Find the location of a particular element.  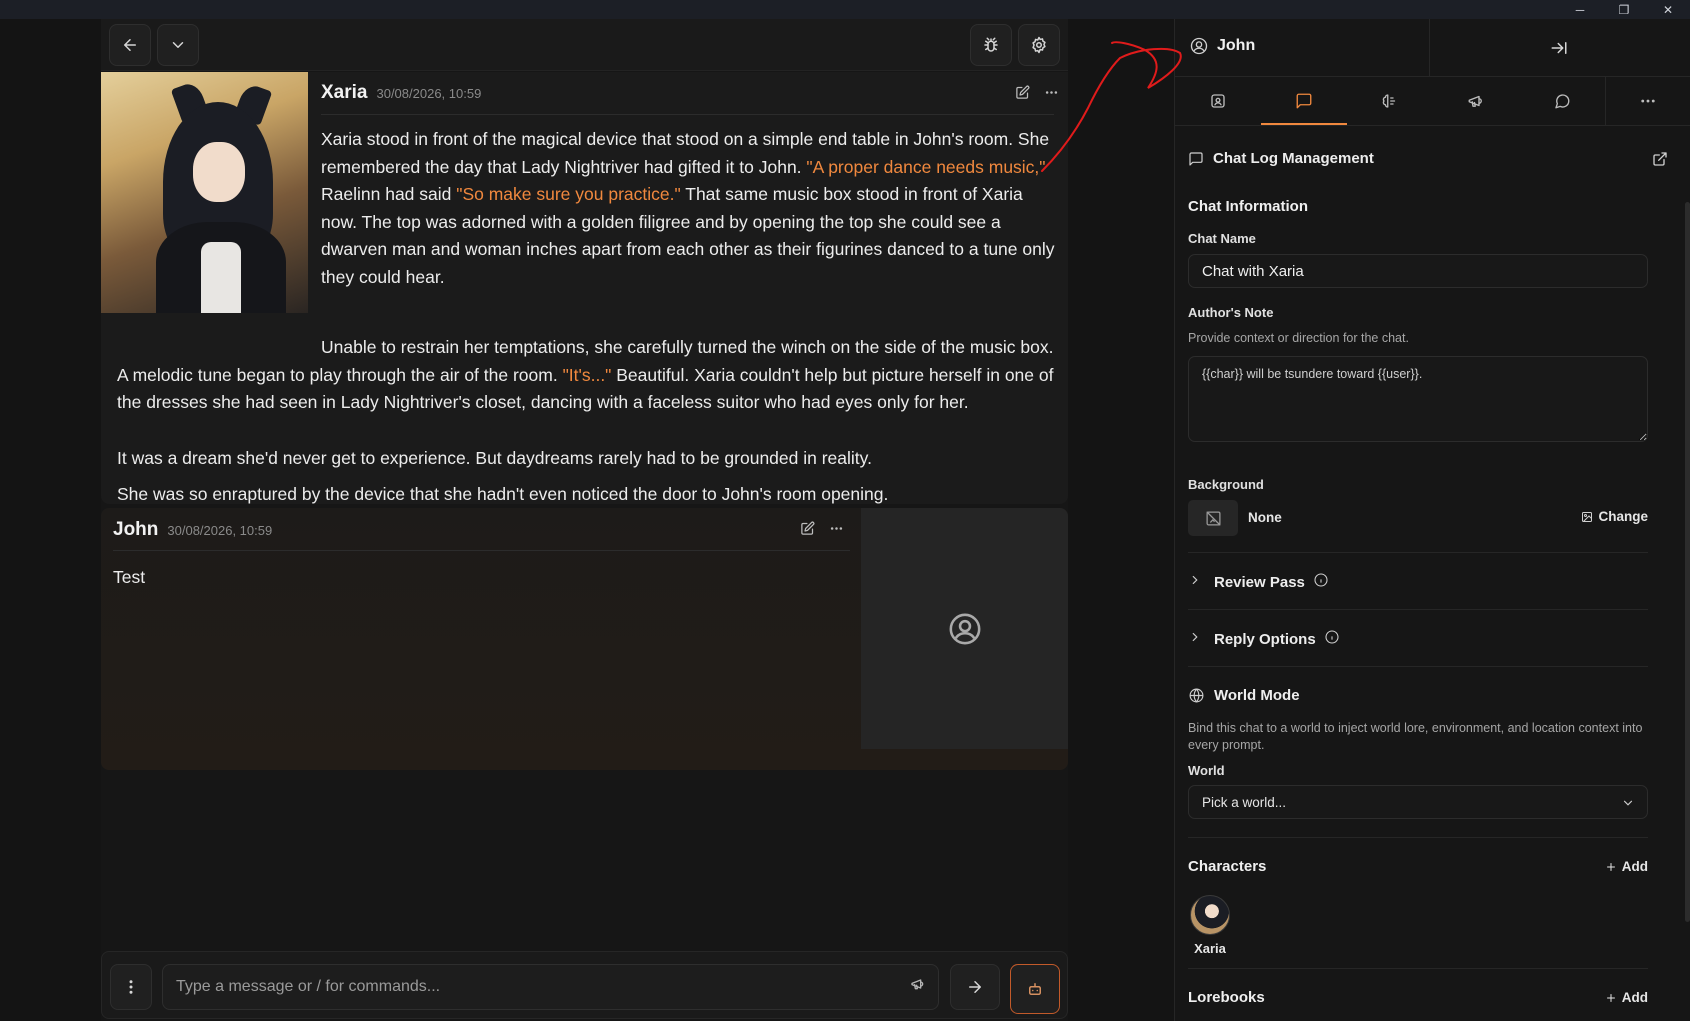

open-external-button is located at coordinates (1660, 161).